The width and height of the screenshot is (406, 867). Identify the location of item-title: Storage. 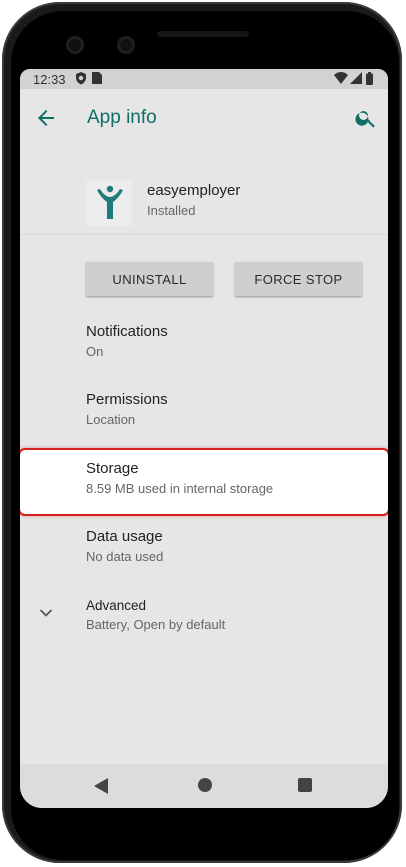
(112, 468).